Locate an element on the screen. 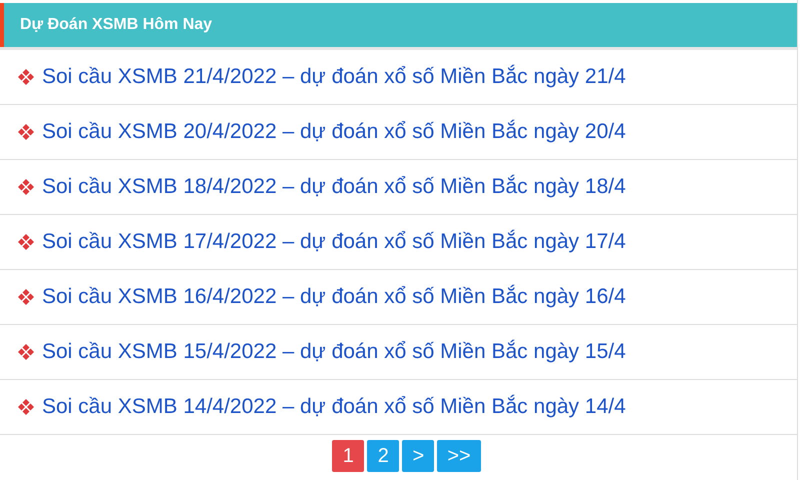  page-button: 1 is located at coordinates (348, 456).